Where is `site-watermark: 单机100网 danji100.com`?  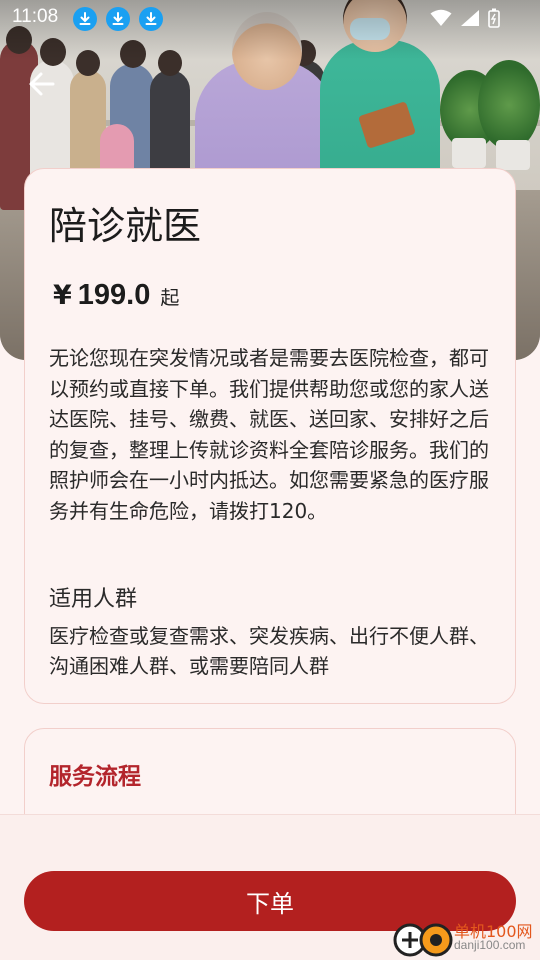 site-watermark: 单机100网 danji100.com is located at coordinates (466, 938).